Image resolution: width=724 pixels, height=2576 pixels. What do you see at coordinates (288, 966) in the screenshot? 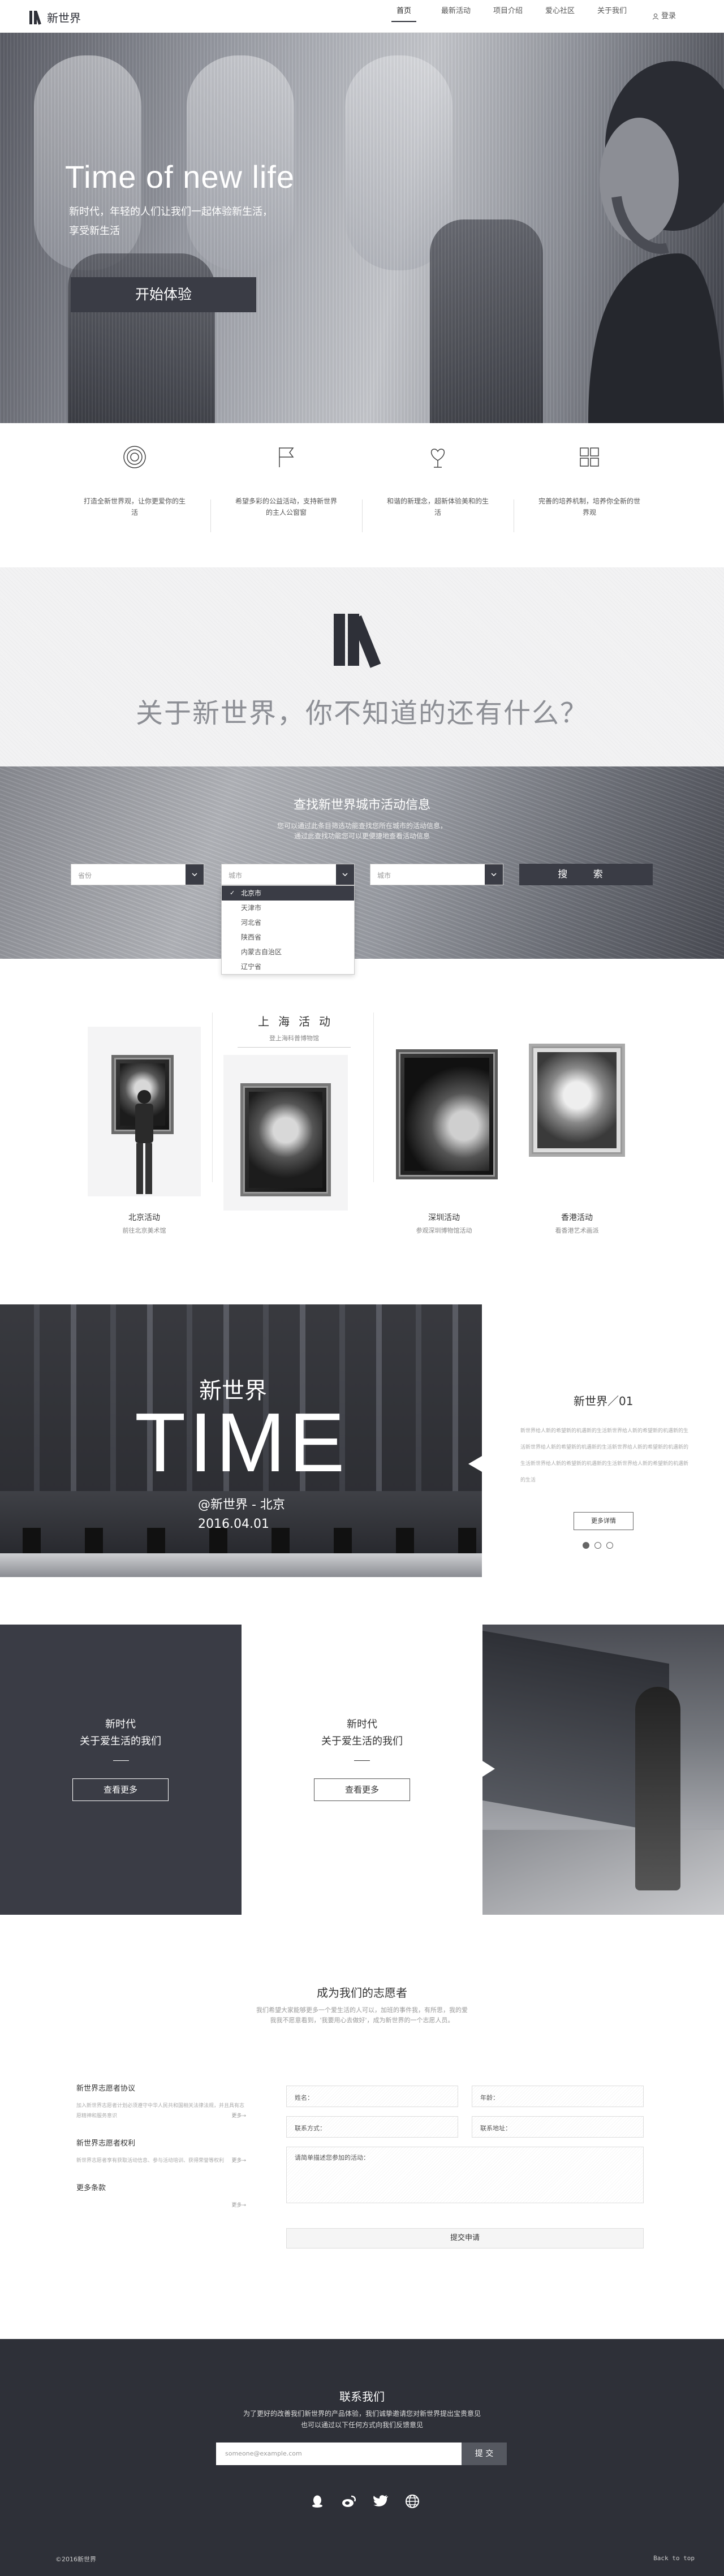
I see `dropdown-option: 辽宁省` at bounding box center [288, 966].